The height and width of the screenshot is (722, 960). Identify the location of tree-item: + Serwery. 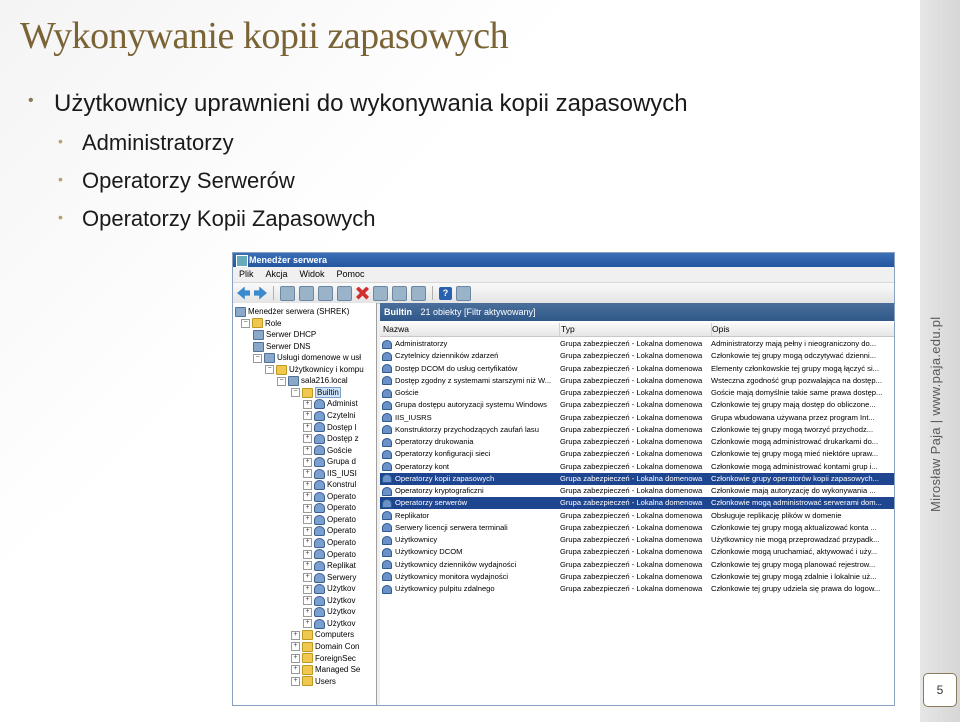
(329, 578).